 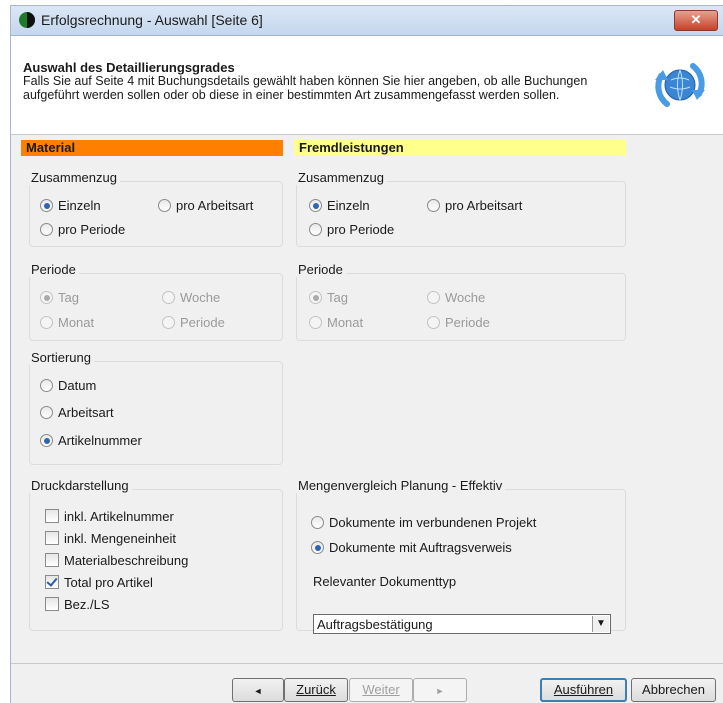 I want to click on radio-dokumente-verbundenes-projekt: Dokumente im verbundenen Projekt, so click(x=423, y=522).